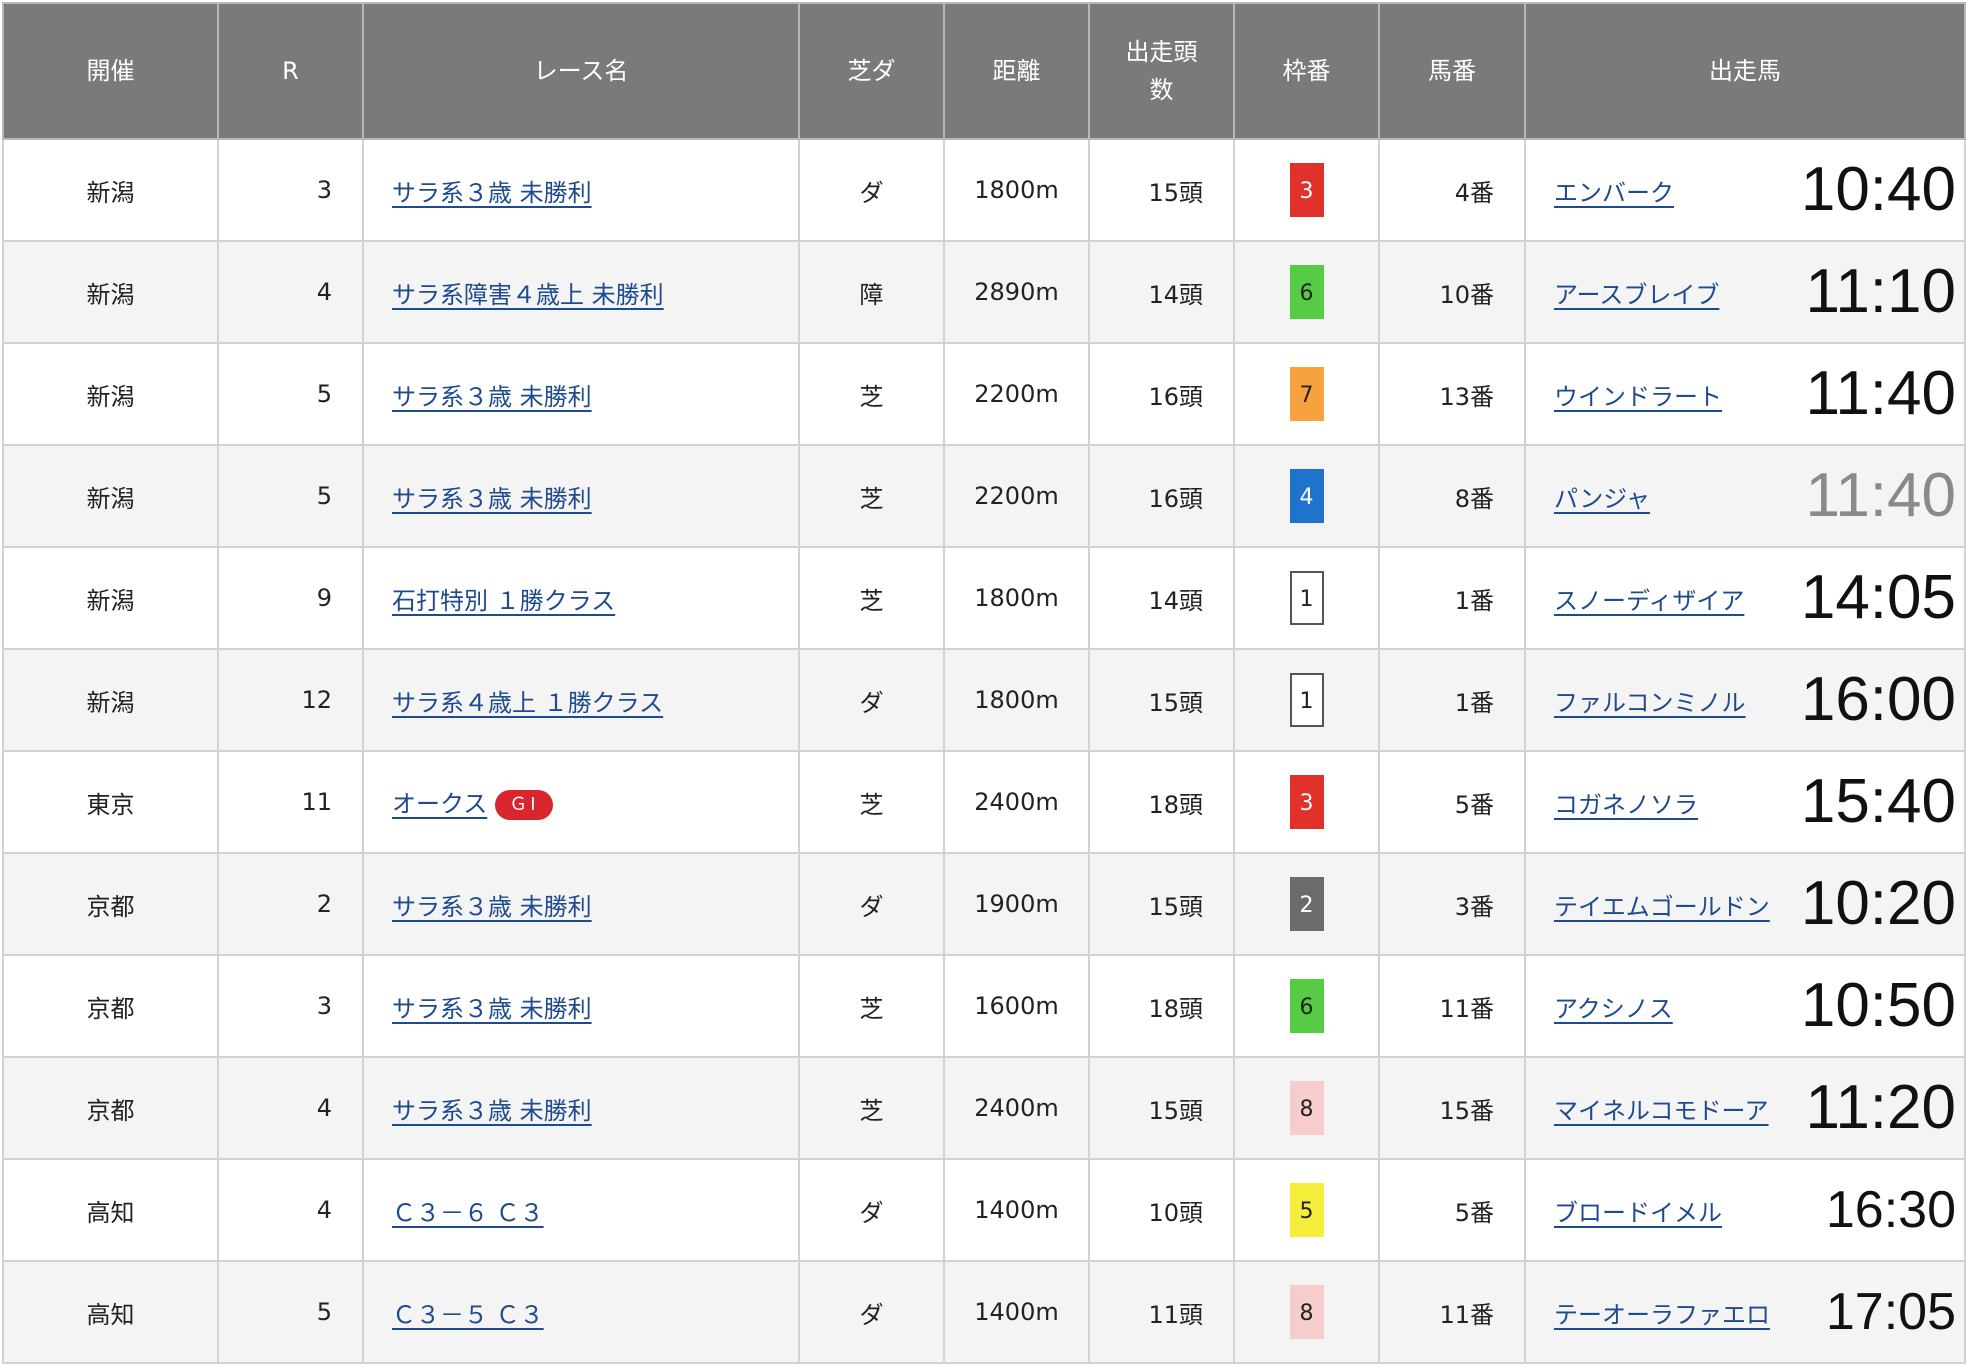 The height and width of the screenshot is (1366, 1966). Describe the element at coordinates (1452, 71) in the screenshot. I see `header-horse-no: 馬番` at that location.